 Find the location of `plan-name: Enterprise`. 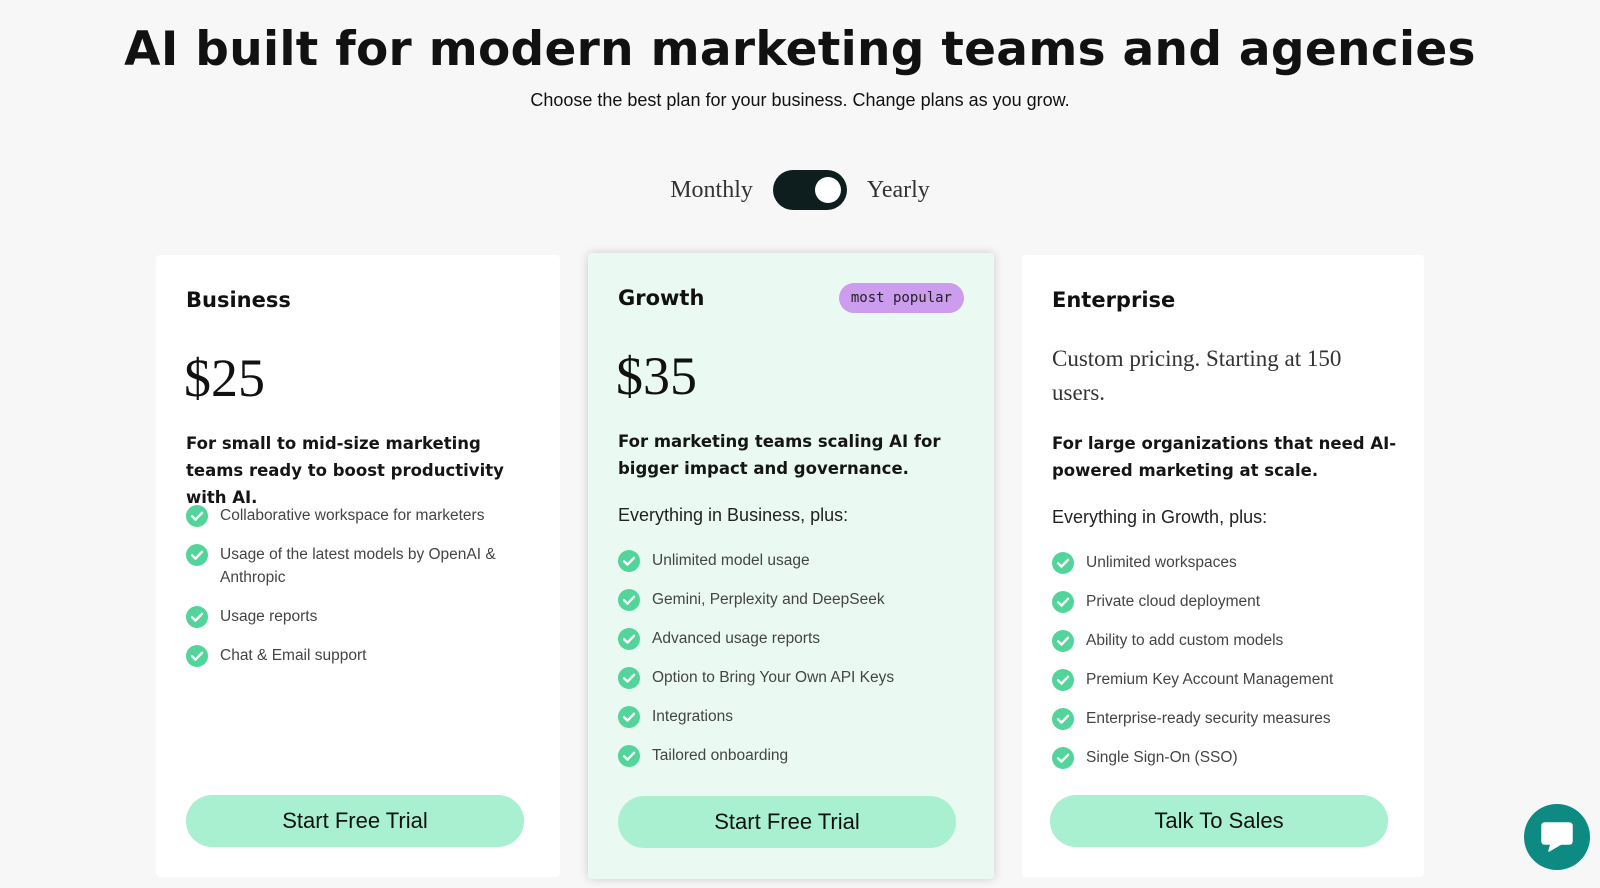

plan-name: Enterprise is located at coordinates (1114, 300).